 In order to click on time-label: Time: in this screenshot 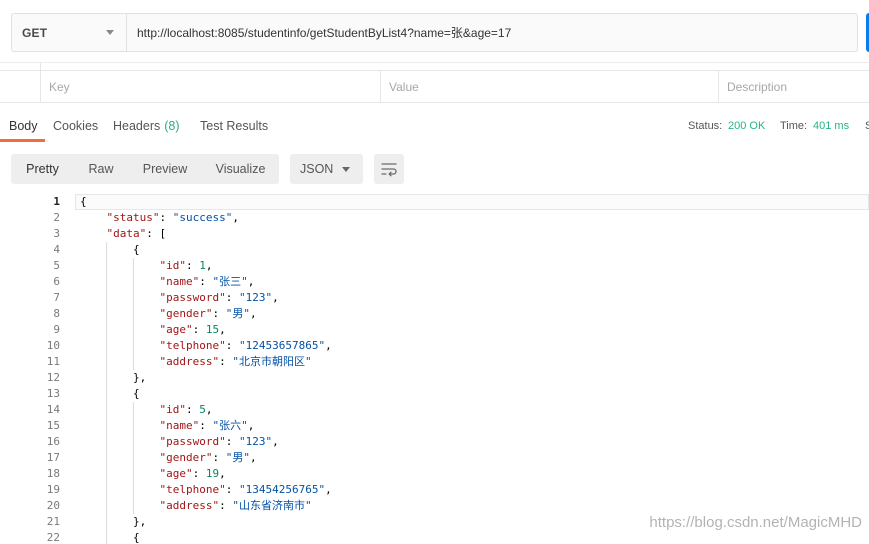, I will do `click(794, 126)`.